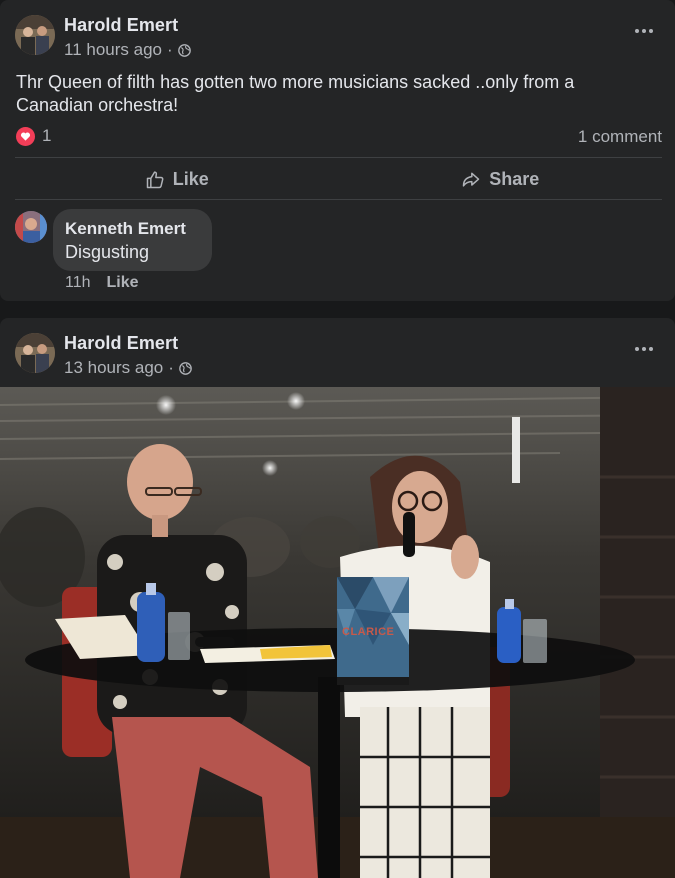 The height and width of the screenshot is (878, 675). What do you see at coordinates (368, 632) in the screenshot?
I see `book-title: CLARICE` at bounding box center [368, 632].